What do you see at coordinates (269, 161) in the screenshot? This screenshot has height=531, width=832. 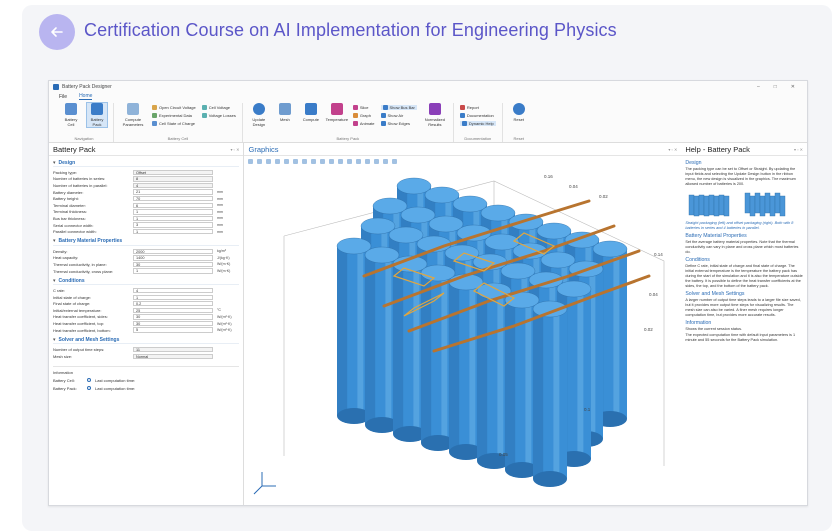 I see `zoom-box-icon` at bounding box center [269, 161].